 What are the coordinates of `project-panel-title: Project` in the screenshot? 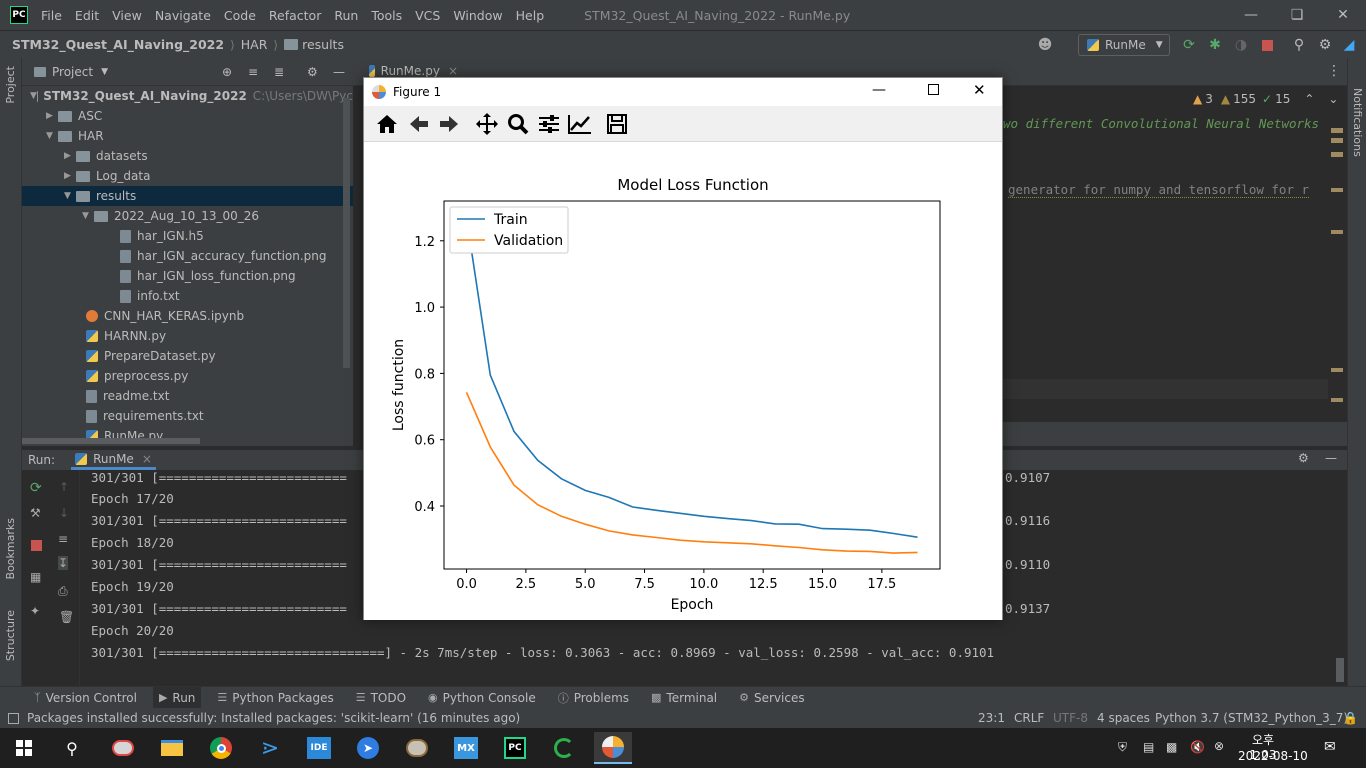 It's located at (72, 72).